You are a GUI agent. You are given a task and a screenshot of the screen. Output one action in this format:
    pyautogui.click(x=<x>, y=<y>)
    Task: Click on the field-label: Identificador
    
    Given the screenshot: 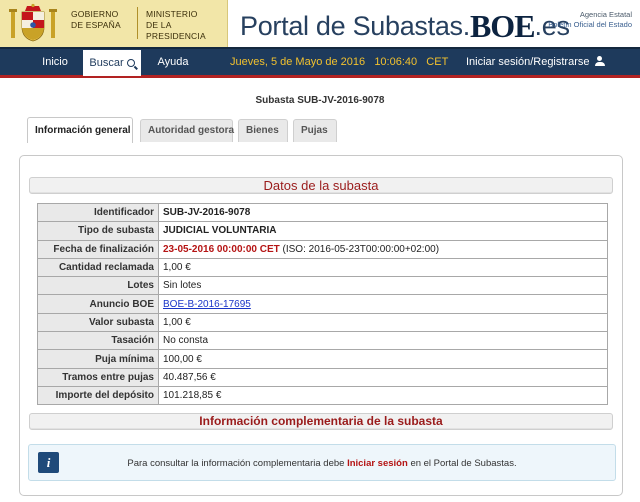 What is the action you would take?
    pyautogui.click(x=98, y=212)
    